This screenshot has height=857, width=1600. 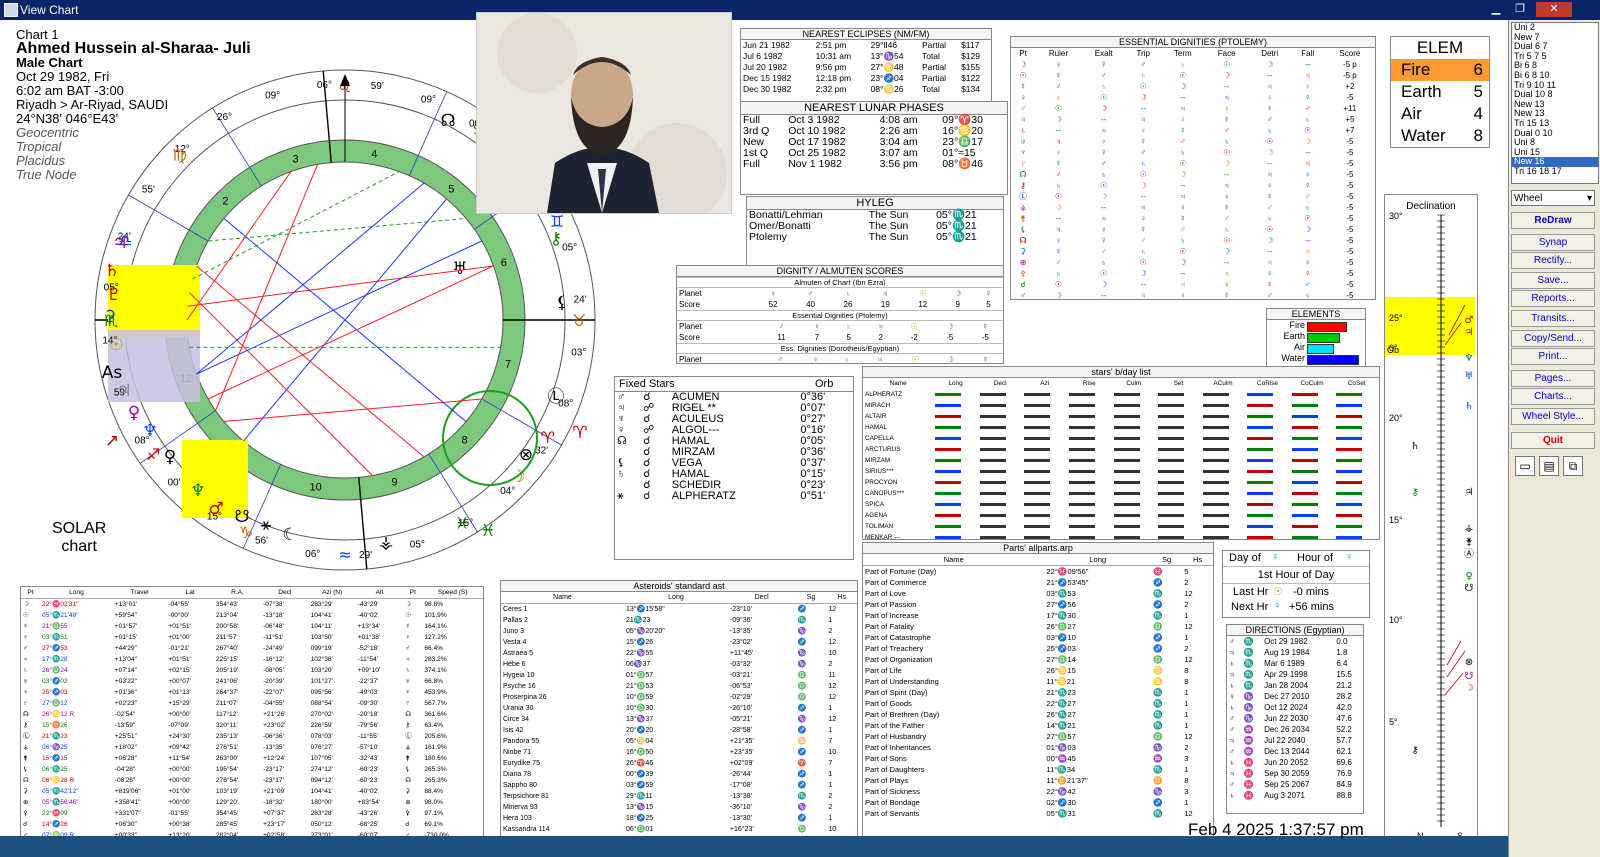 I want to click on dignity-planet-row-cell: ☽, so click(x=958, y=293).